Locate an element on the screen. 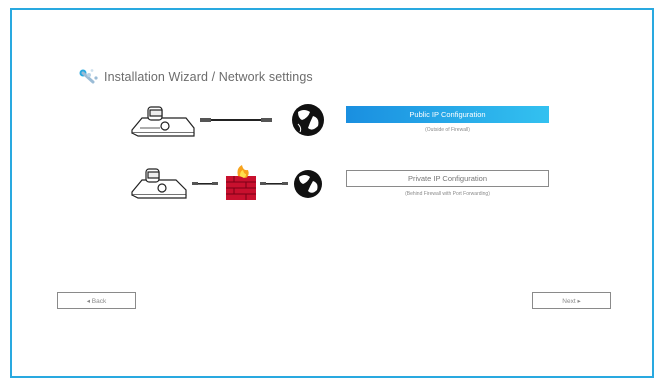  wizard-icon is located at coordinates (88, 76).